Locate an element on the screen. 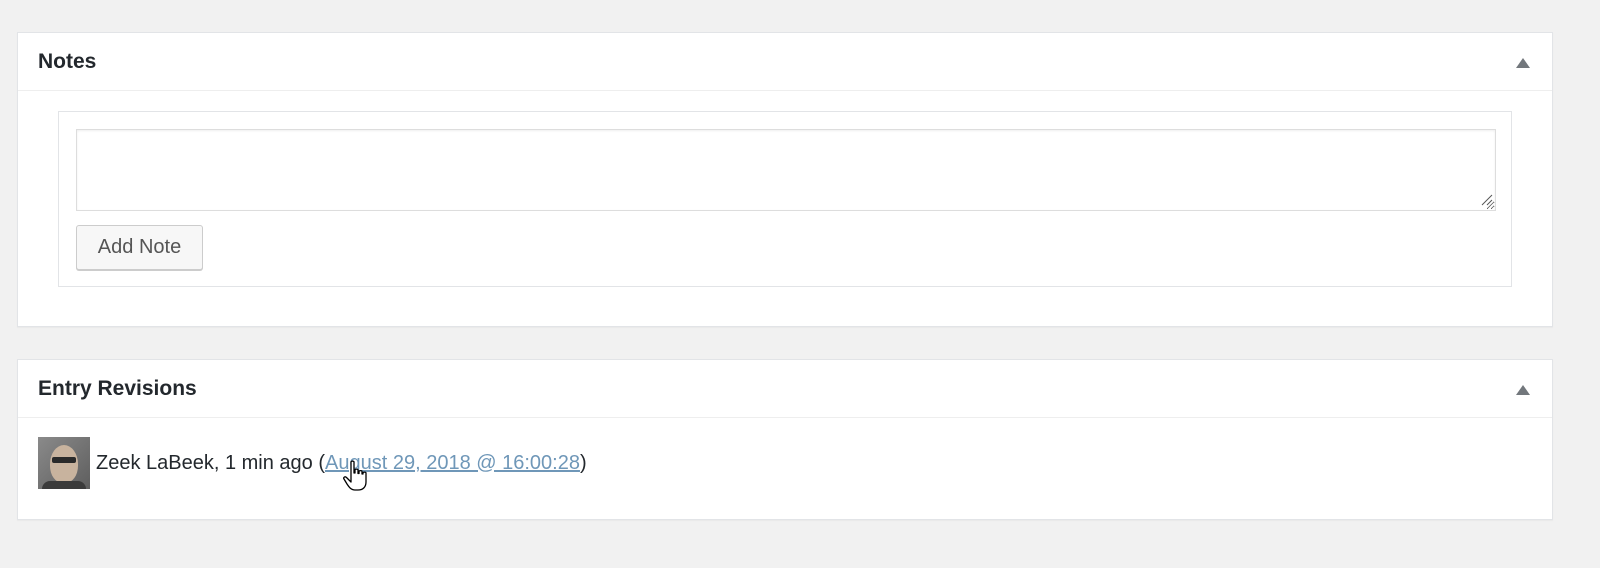 This screenshot has width=1600, height=568. avatar-shirt is located at coordinates (64, 485).